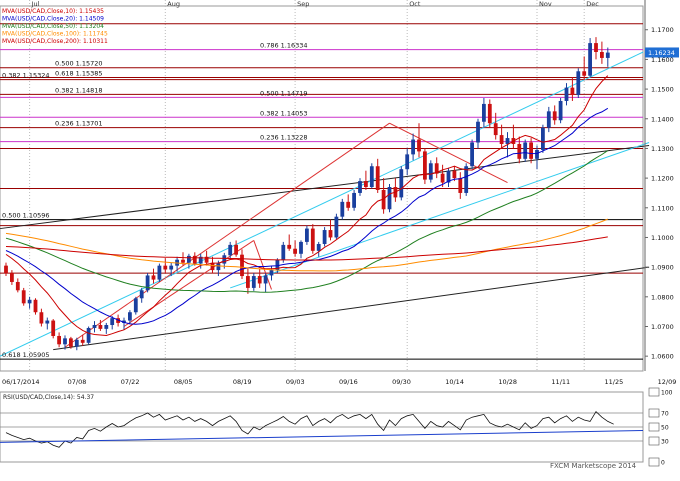 The image size is (680, 481). What do you see at coordinates (662, 179) in the screenshot?
I see `price-axis-label: 1.1200` at bounding box center [662, 179].